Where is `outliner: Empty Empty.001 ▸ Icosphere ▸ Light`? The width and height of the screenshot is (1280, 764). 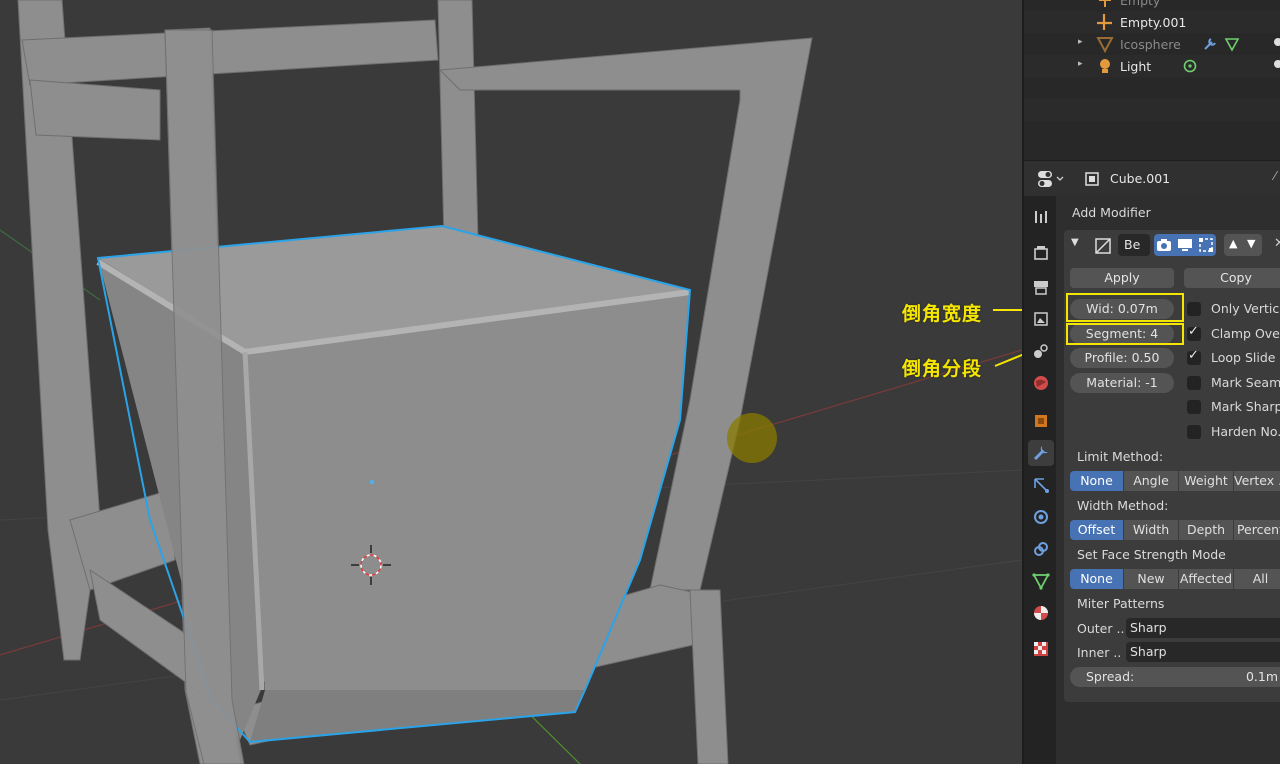
outliner: Empty Empty.001 ▸ Icosphere ▸ Light is located at coordinates (1151, 80).